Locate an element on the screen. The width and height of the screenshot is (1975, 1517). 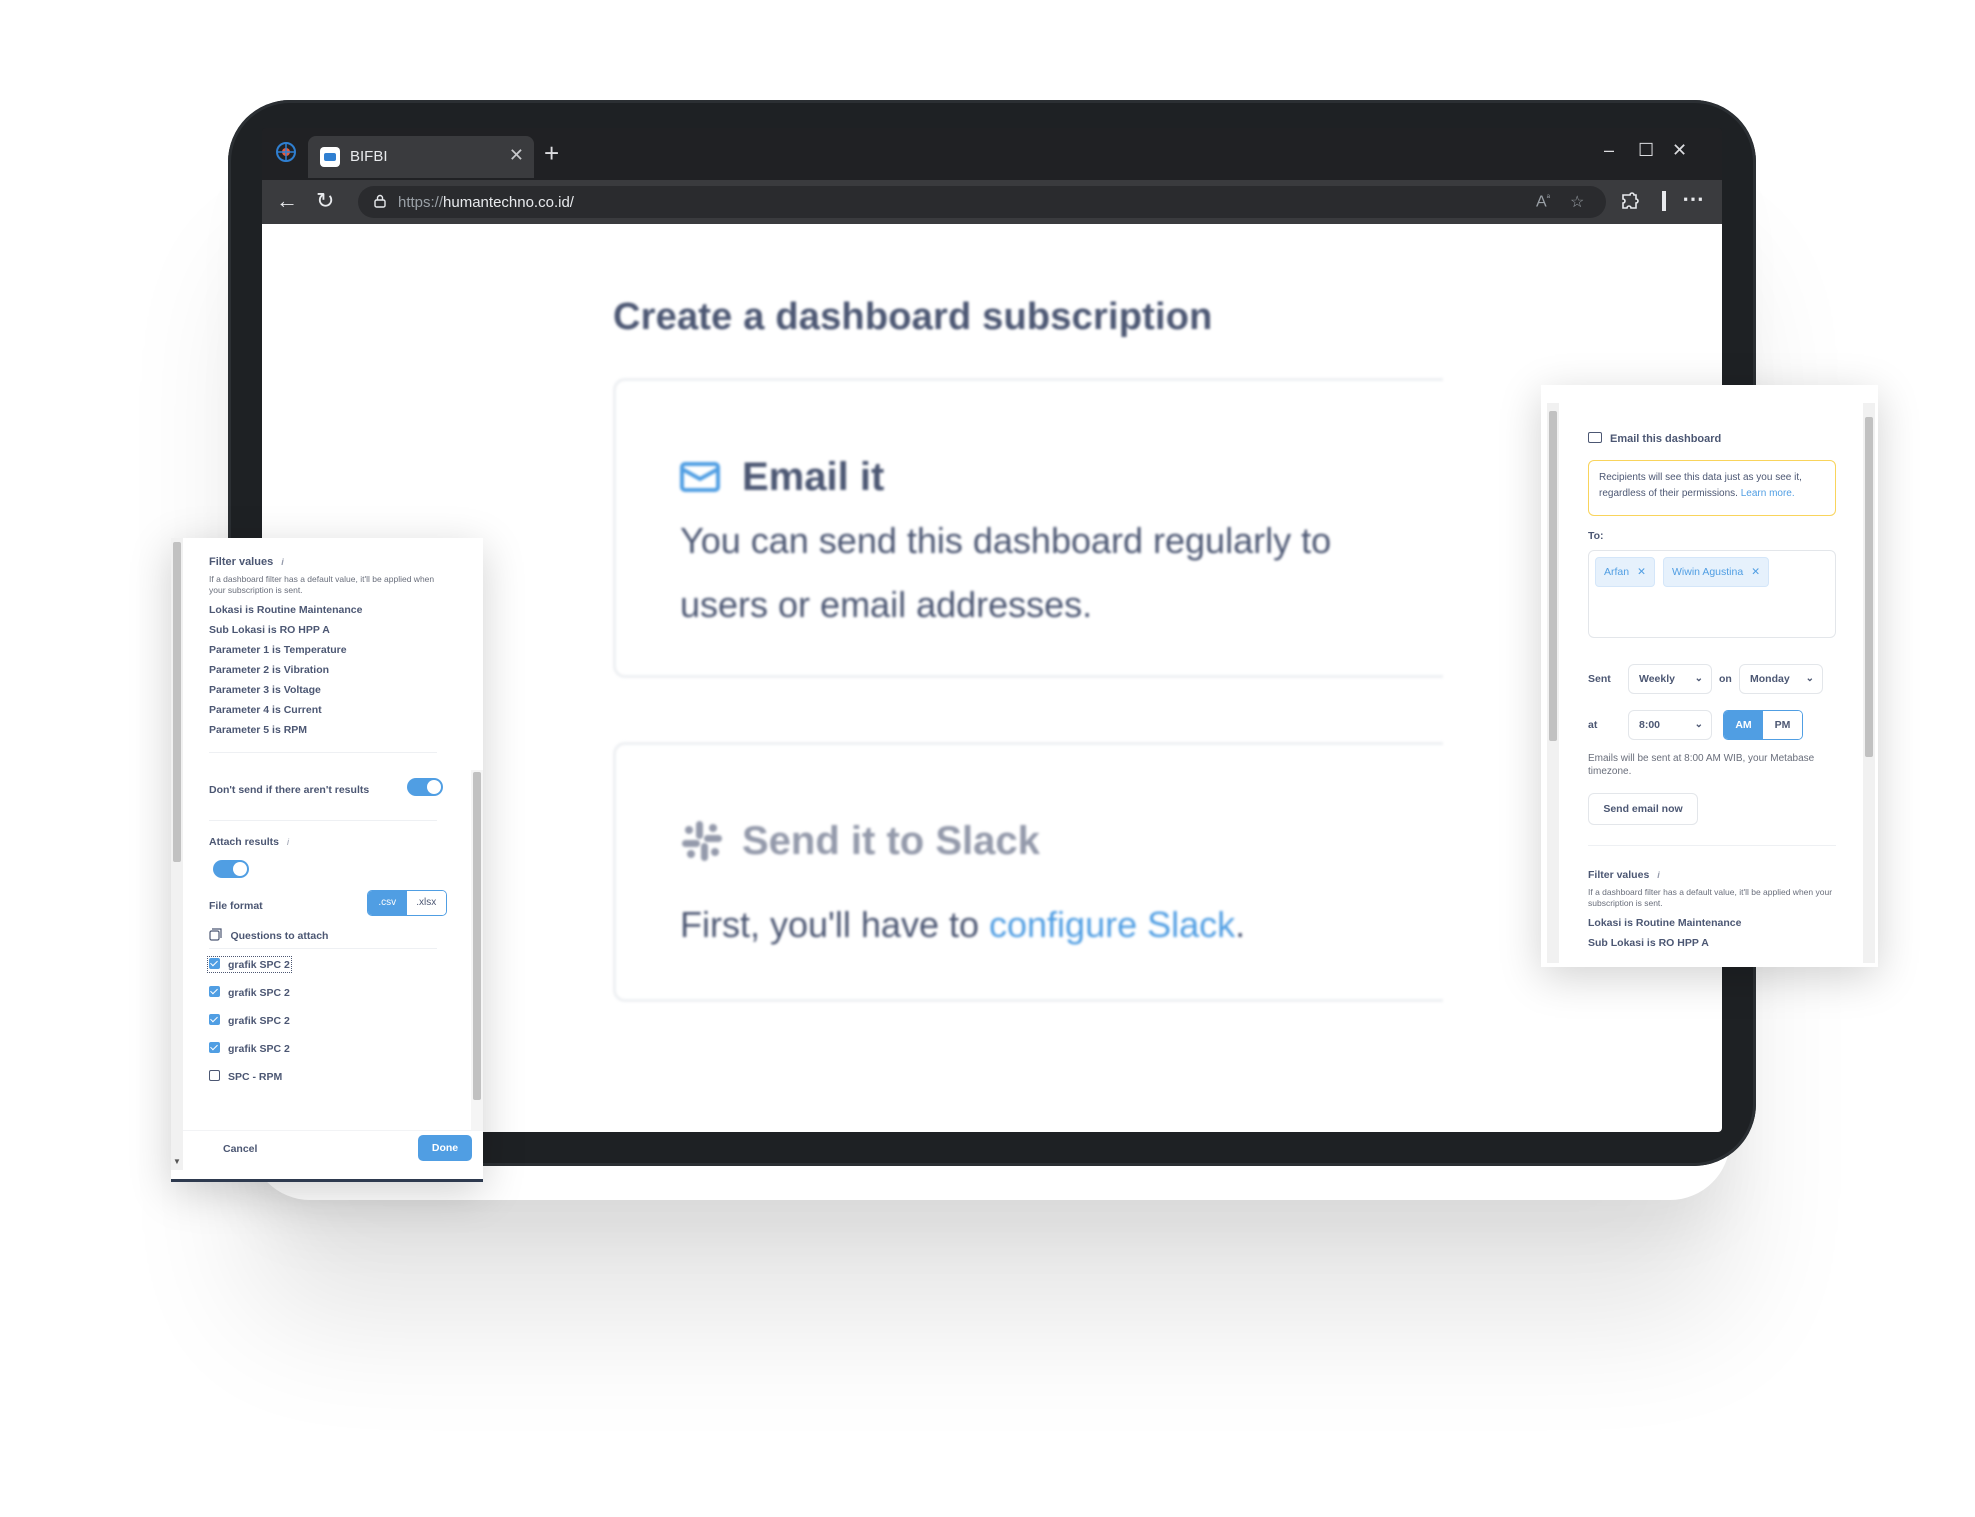
configure-slack-link: configure Slack is located at coordinates (1112, 924).